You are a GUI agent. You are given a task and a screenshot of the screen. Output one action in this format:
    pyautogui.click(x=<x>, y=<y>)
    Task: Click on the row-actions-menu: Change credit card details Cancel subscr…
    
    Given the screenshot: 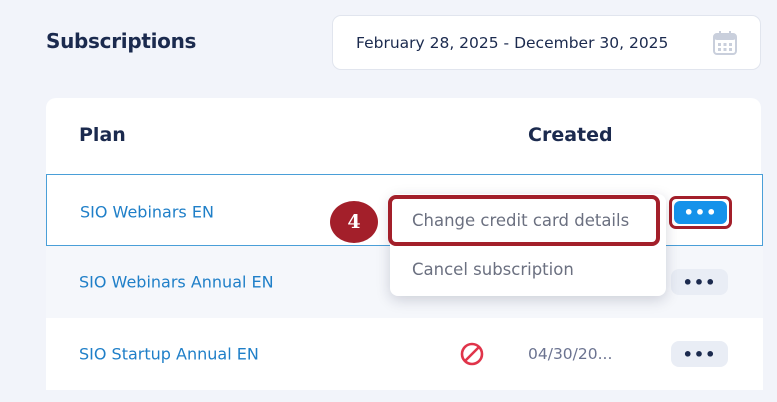 What is the action you would take?
    pyautogui.click(x=527, y=245)
    